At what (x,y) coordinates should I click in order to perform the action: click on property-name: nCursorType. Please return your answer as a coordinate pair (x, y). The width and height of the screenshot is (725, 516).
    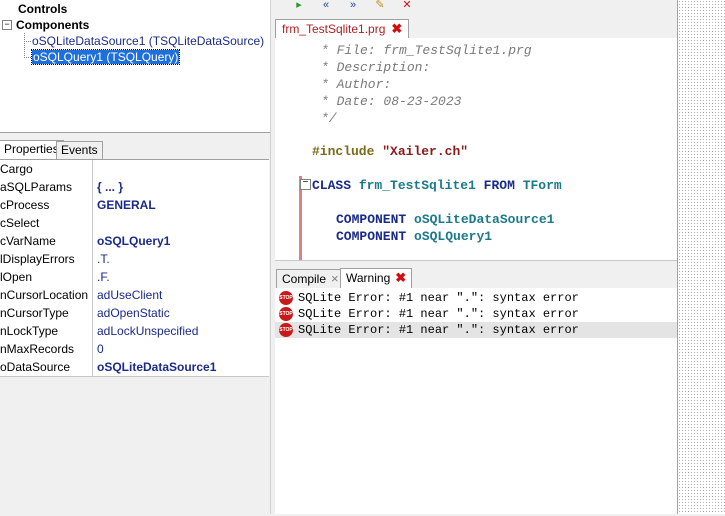
    Looking at the image, I should click on (46, 313).